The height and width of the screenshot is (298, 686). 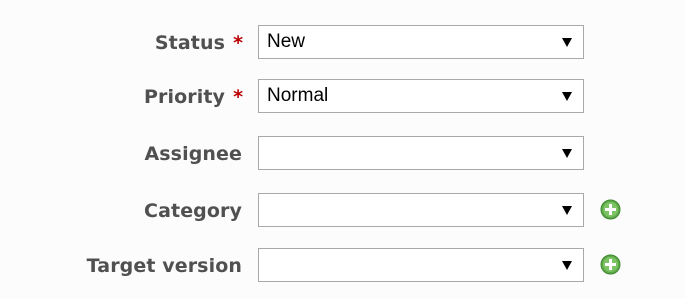 What do you see at coordinates (421, 153) in the screenshot?
I see `assignee-select` at bounding box center [421, 153].